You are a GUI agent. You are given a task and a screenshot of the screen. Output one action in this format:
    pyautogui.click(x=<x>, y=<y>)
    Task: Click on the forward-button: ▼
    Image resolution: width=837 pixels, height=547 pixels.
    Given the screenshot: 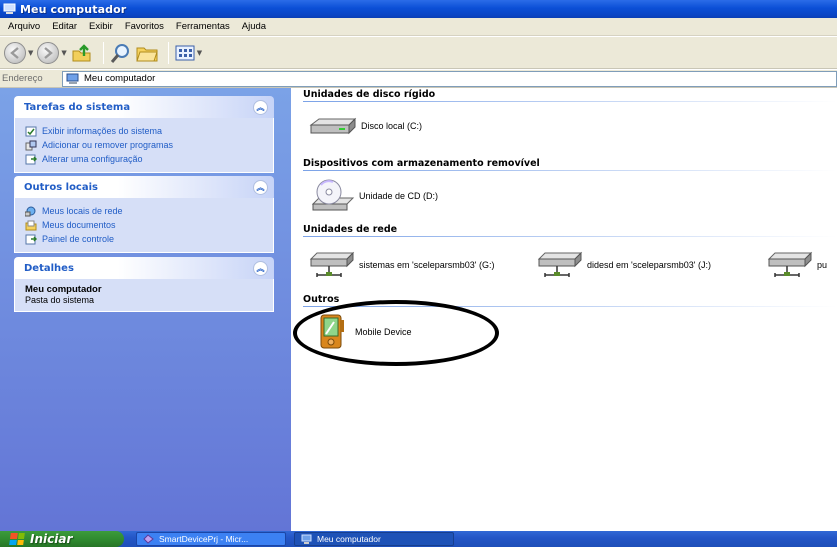 What is the action you would take?
    pyautogui.click(x=52, y=52)
    